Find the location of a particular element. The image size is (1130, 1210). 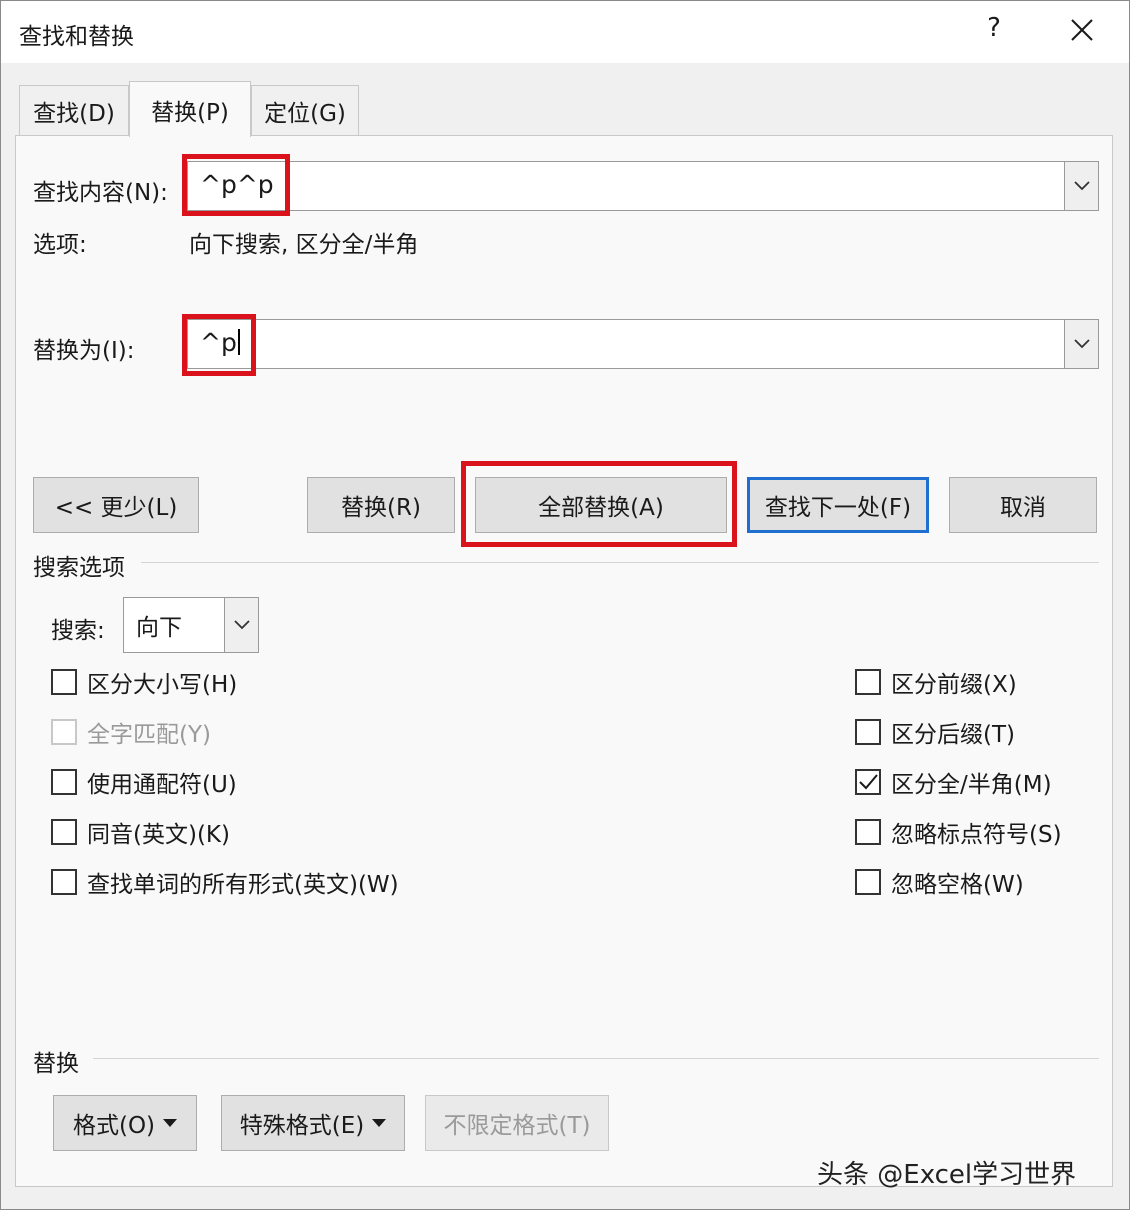

replace-dropdown-button is located at coordinates (1081, 344).